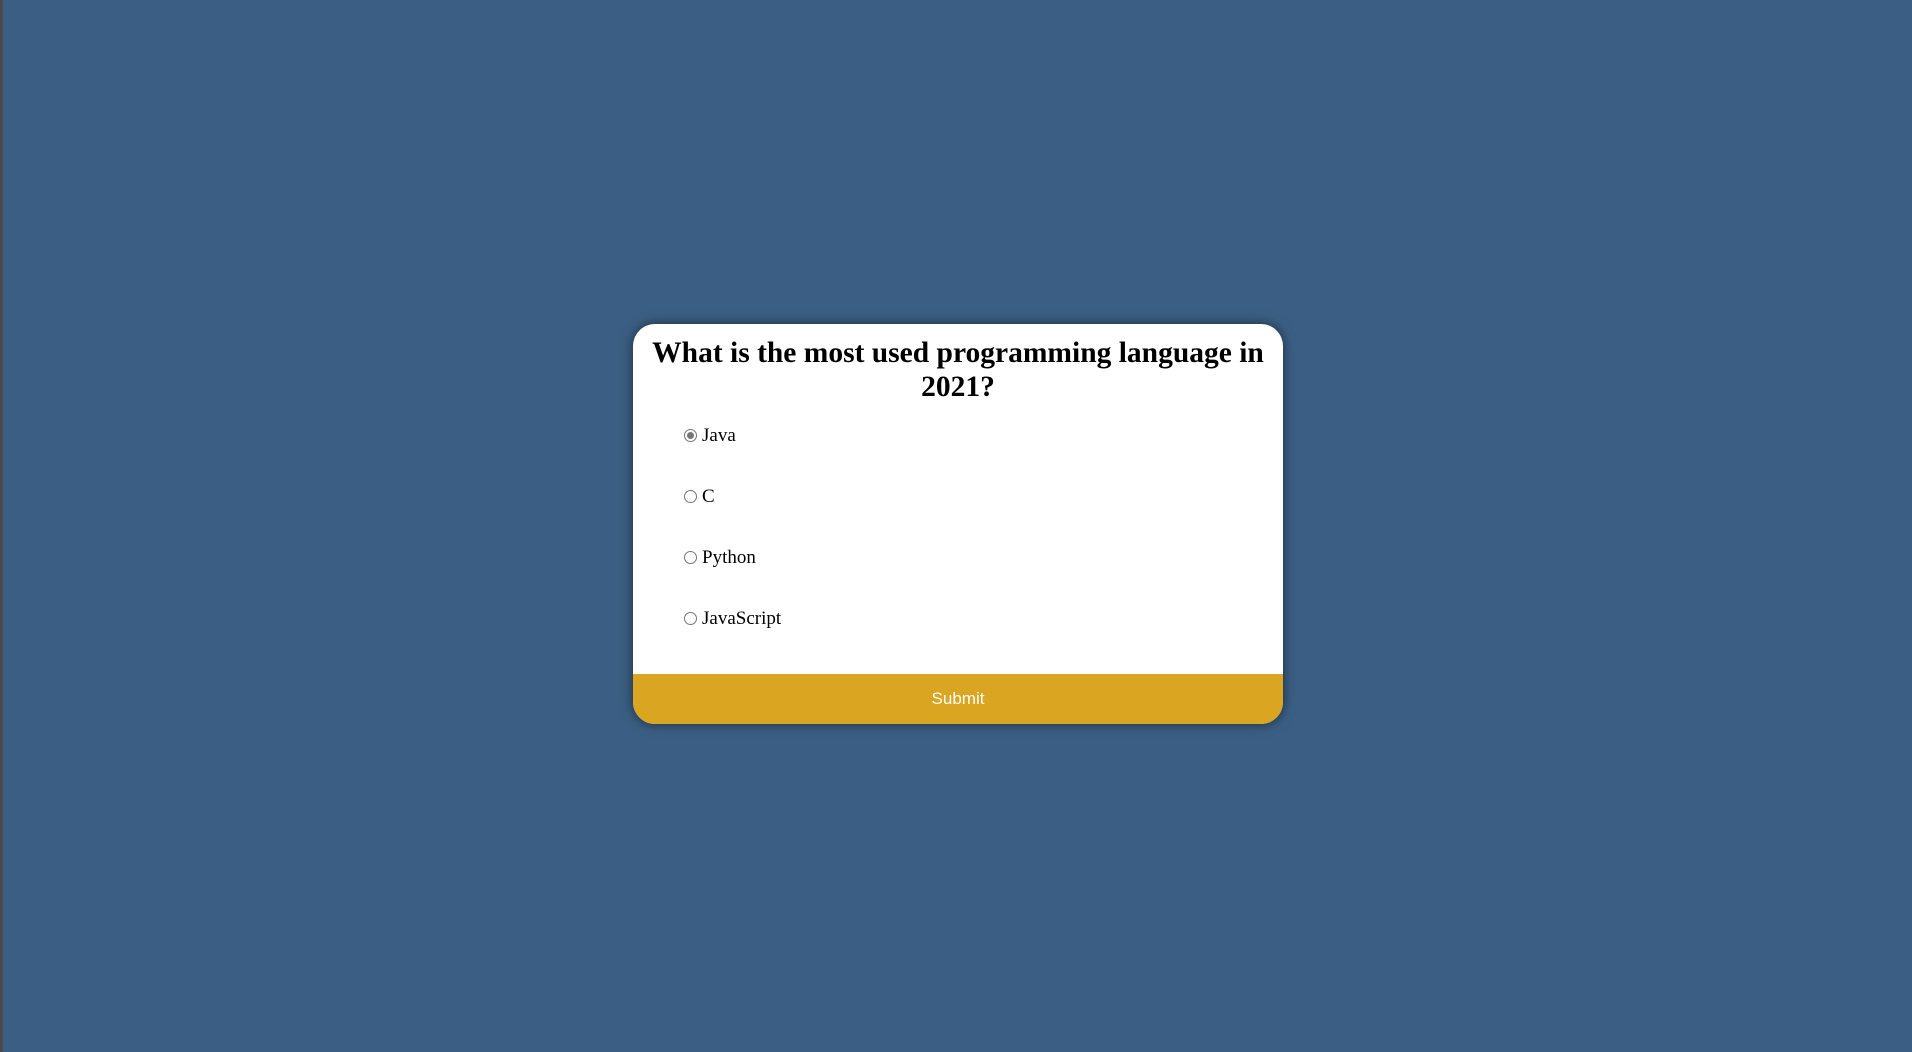  What do you see at coordinates (690, 435) in the screenshot?
I see `radio-button-java` at bounding box center [690, 435].